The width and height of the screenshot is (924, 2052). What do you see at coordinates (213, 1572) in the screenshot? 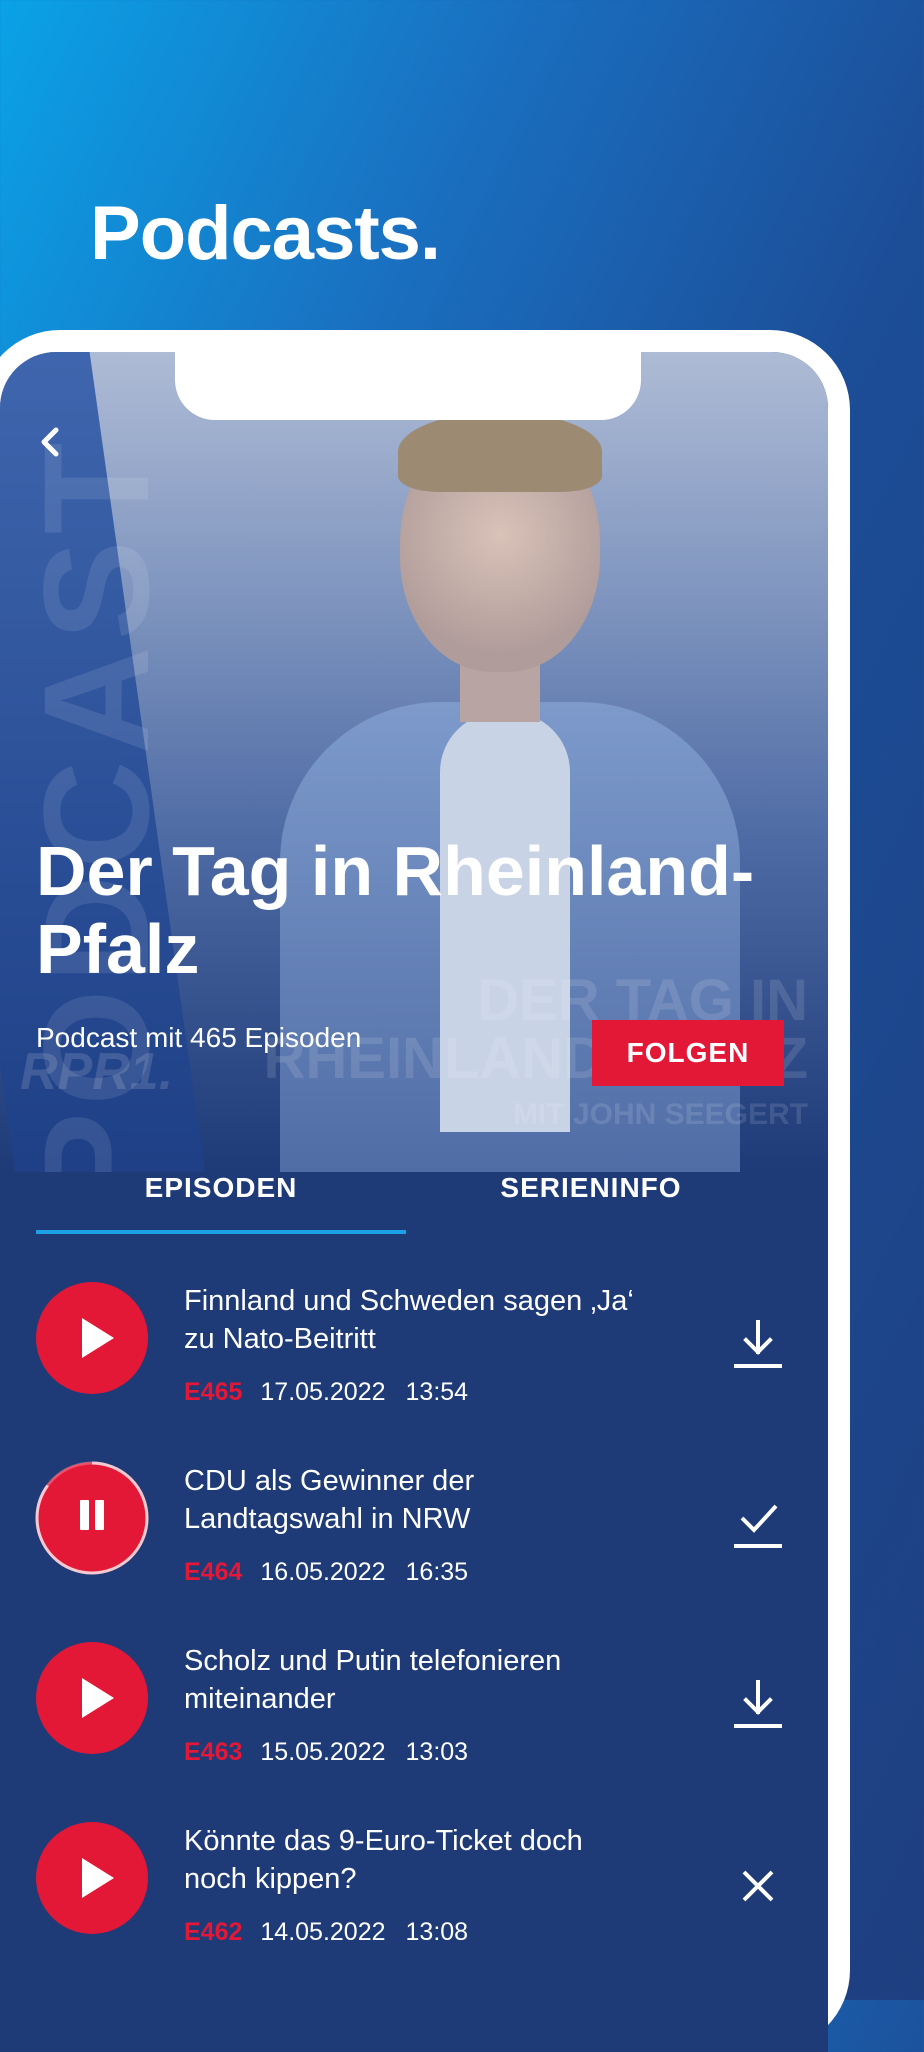
I see `episode-number: E464` at bounding box center [213, 1572].